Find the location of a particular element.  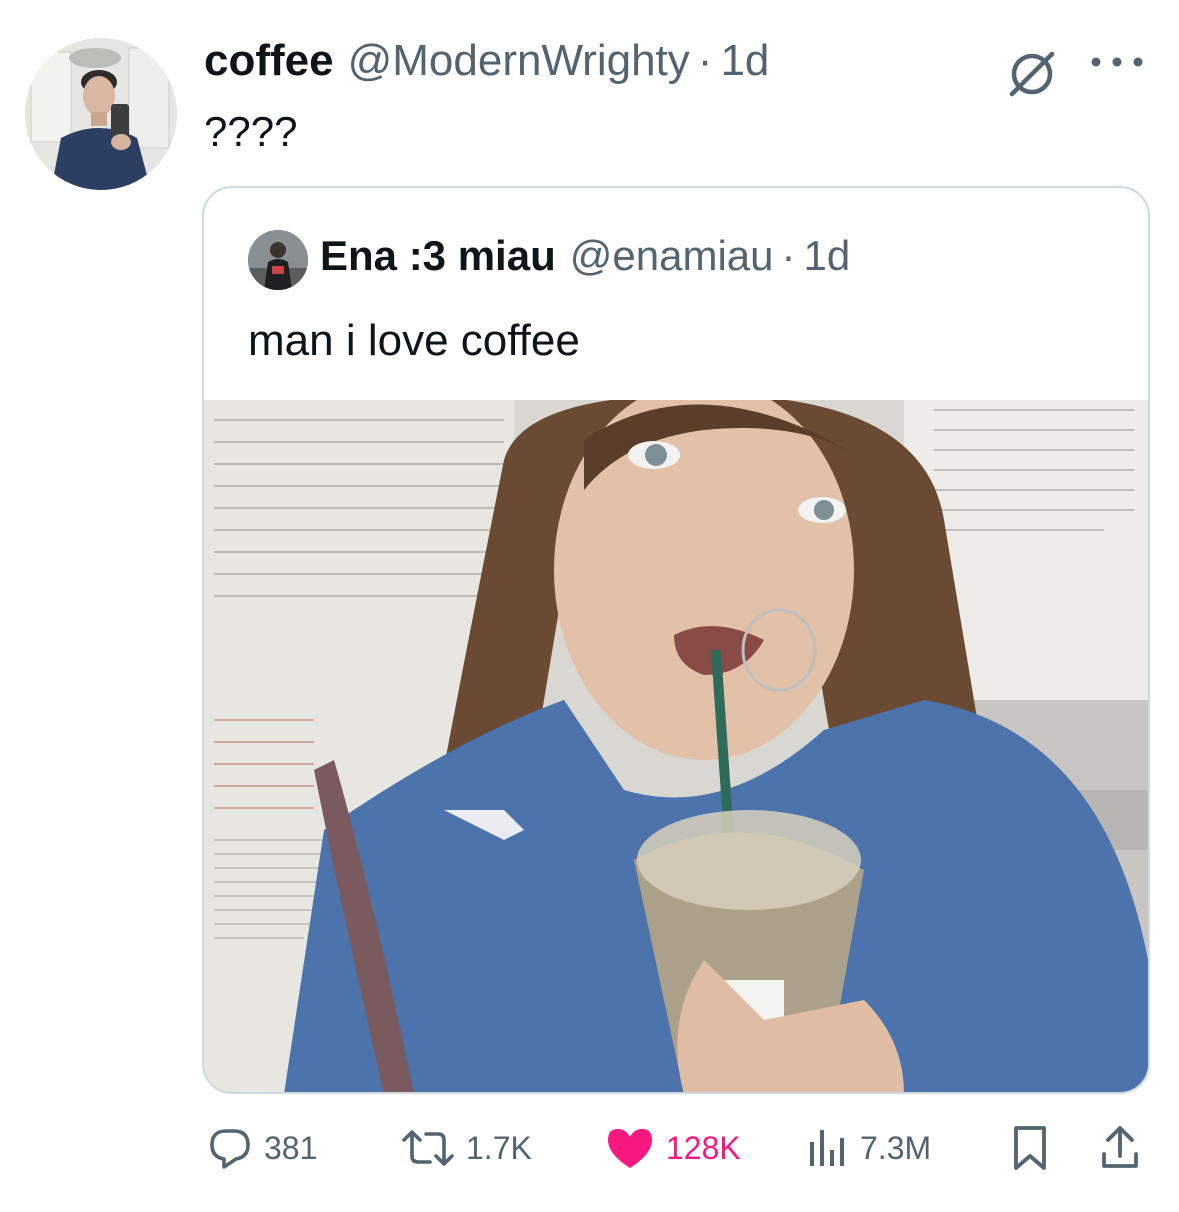

share-icon is located at coordinates (1120, 1147).